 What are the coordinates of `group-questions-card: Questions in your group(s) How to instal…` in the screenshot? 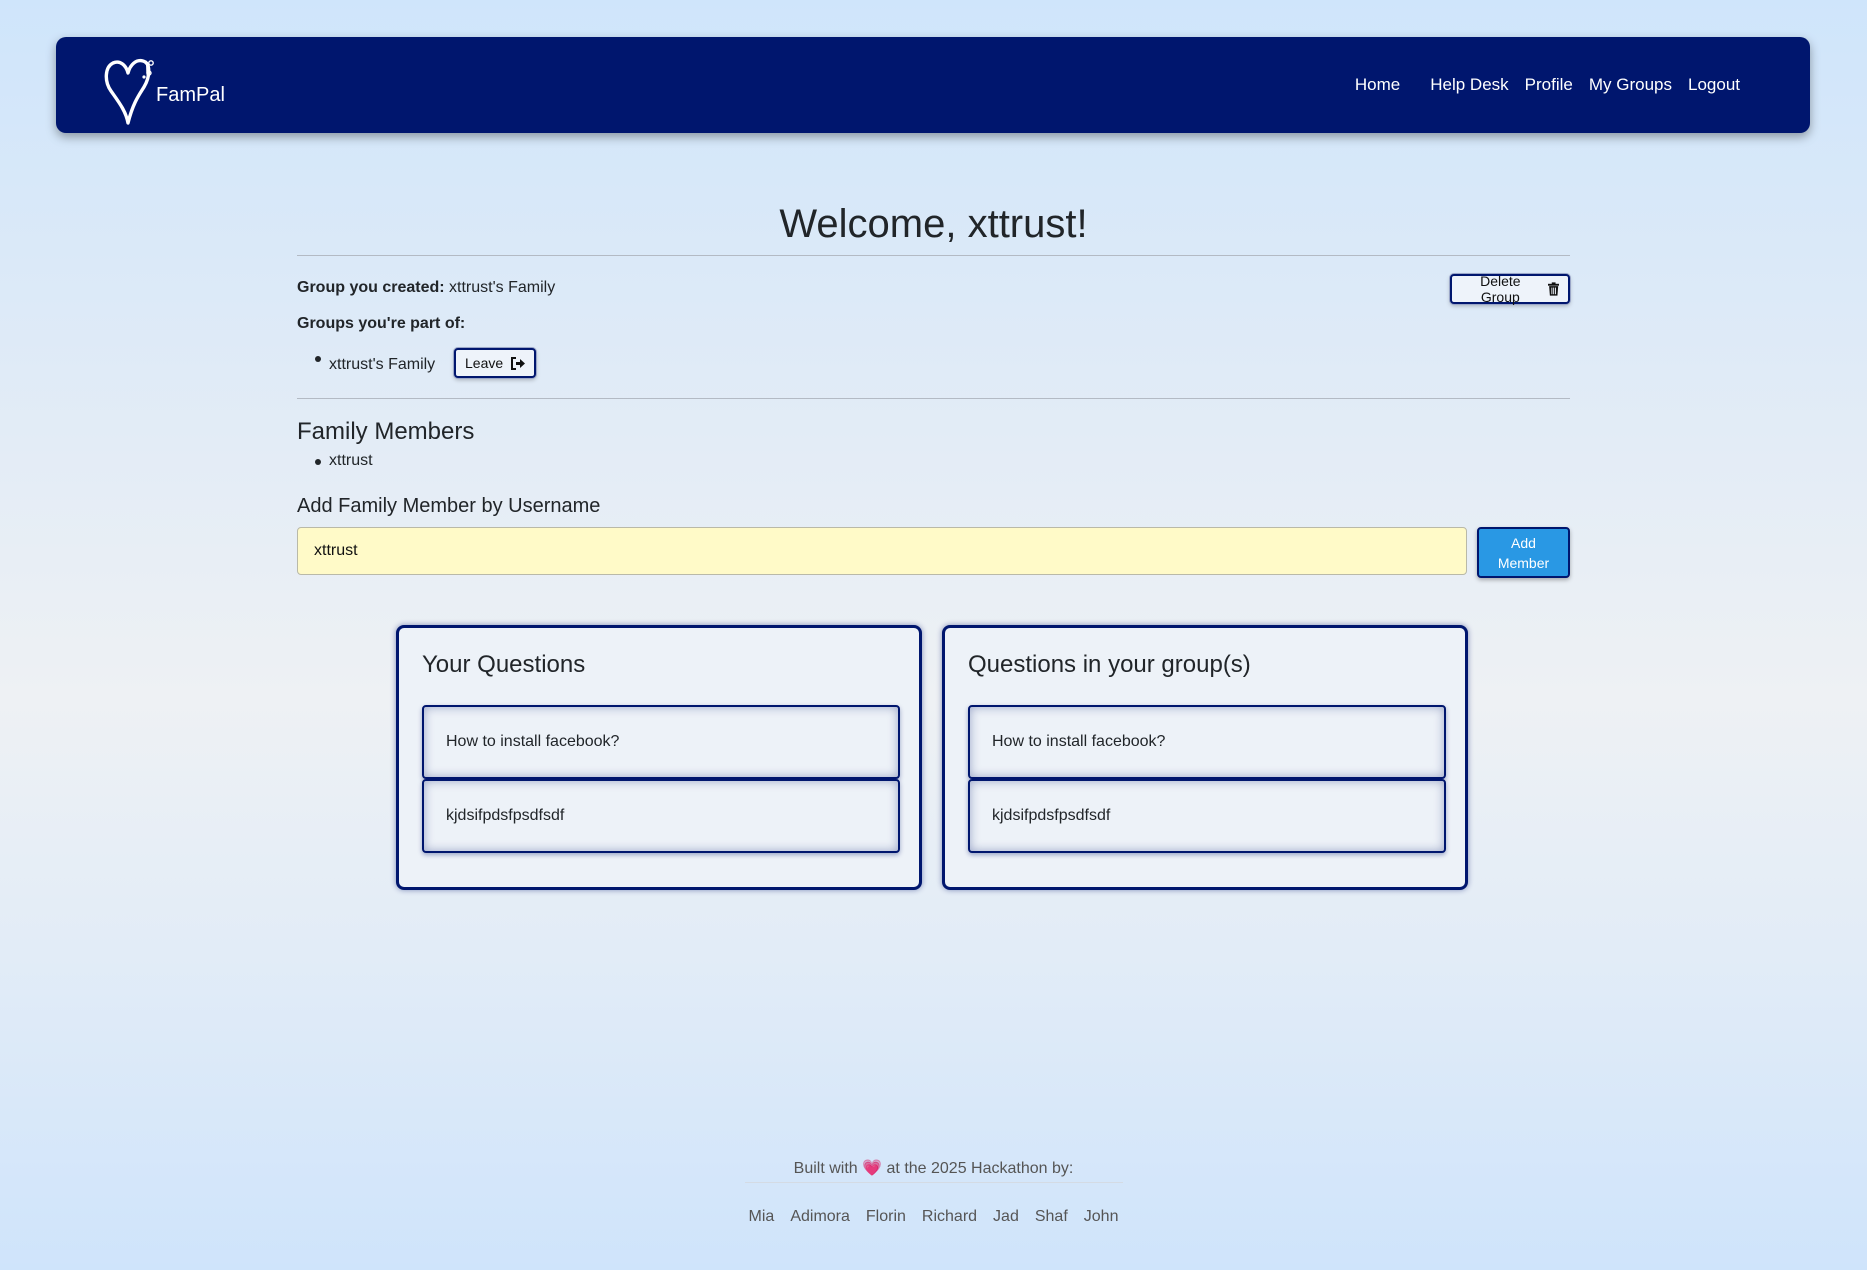 It's located at (1205, 757).